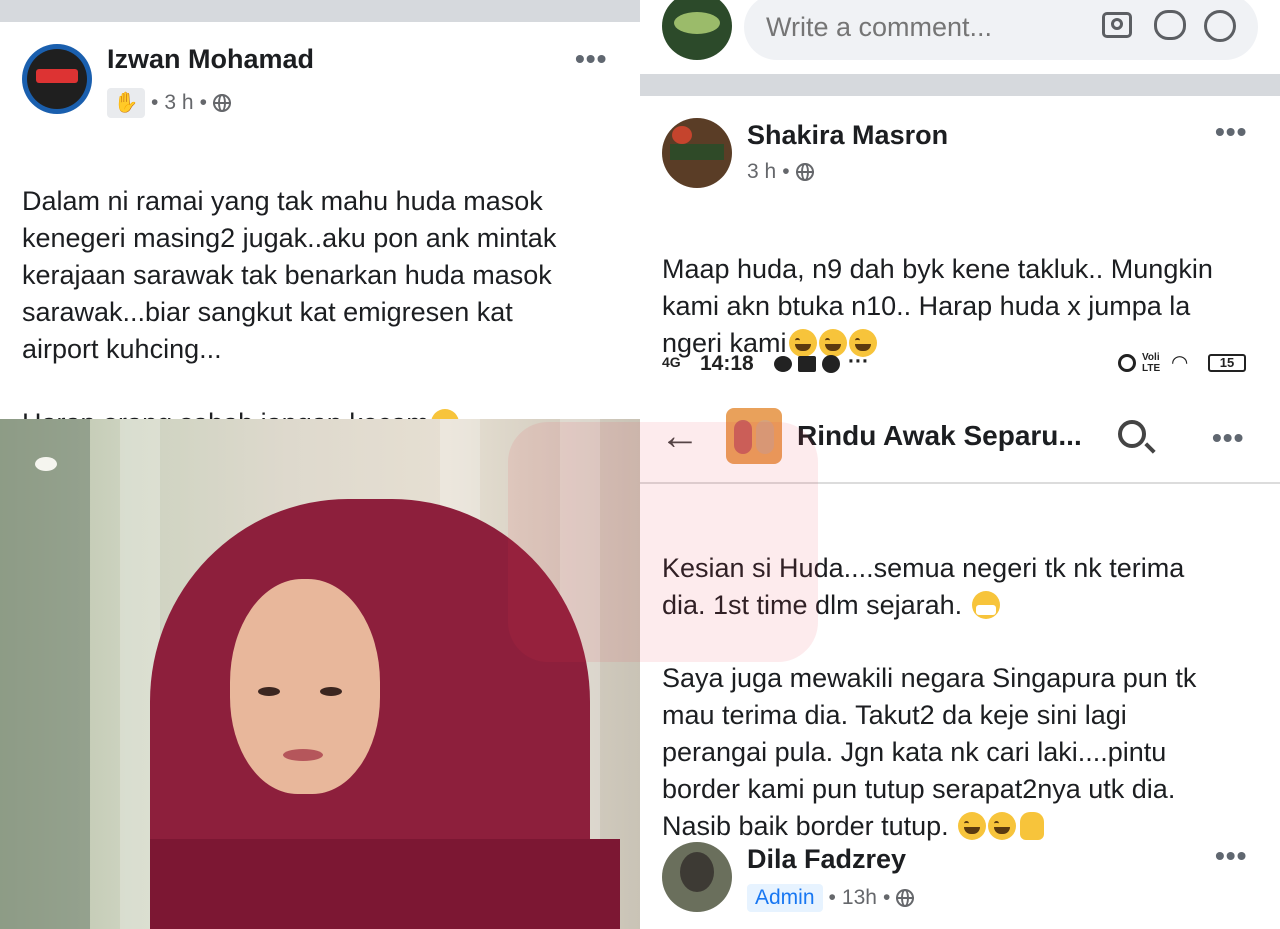  Describe the element at coordinates (831, 364) in the screenshot. I see `app-notification-icon` at that location.